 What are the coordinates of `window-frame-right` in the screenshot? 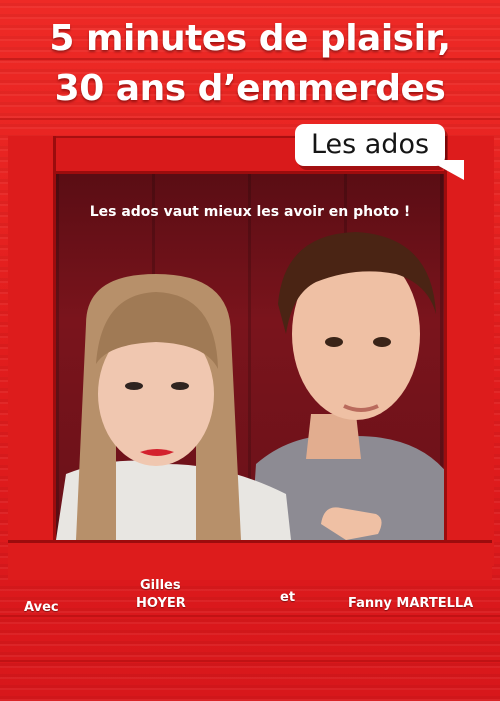 It's located at (469, 351).